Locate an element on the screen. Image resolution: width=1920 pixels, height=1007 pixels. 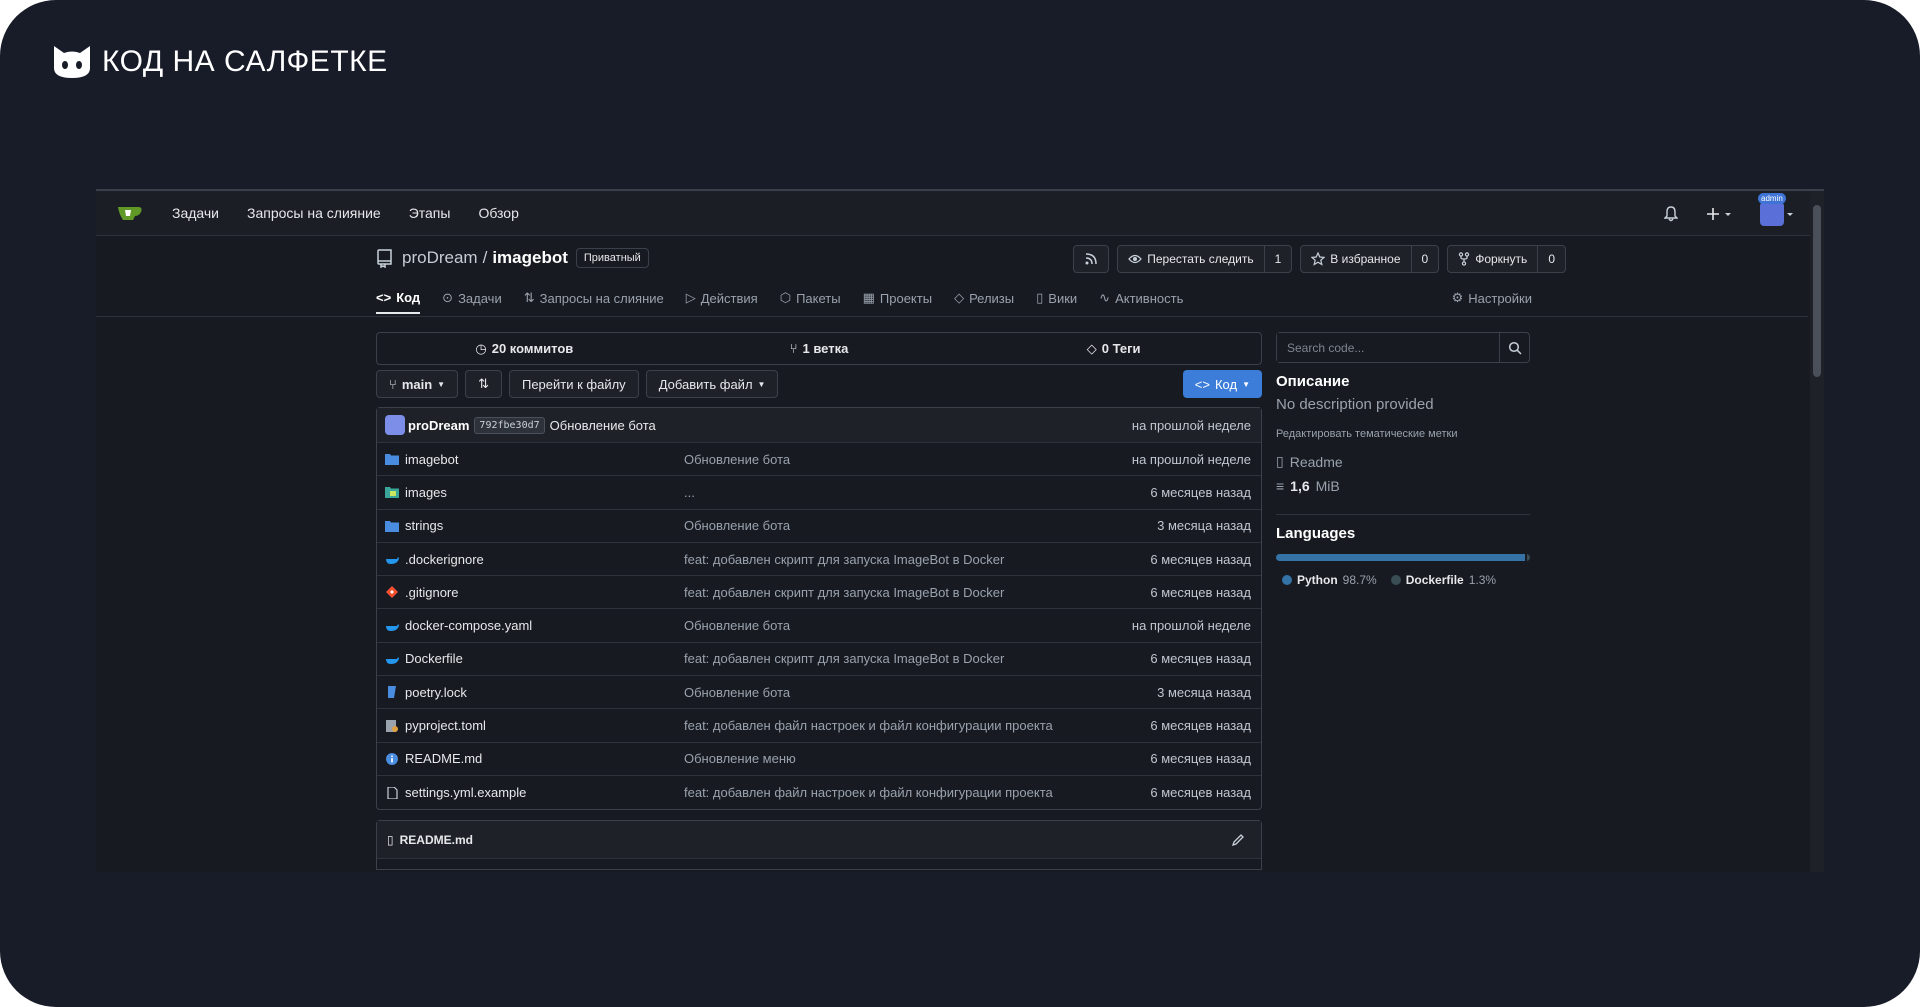
file-row: README.md Обновление меню 6 месяцев назад is located at coordinates (819, 759).